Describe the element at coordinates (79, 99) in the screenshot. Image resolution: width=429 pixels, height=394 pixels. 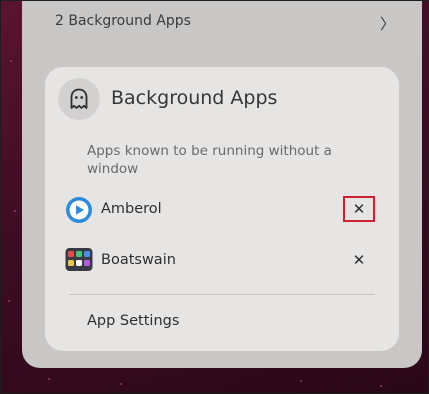
I see `ghost-icon` at that location.